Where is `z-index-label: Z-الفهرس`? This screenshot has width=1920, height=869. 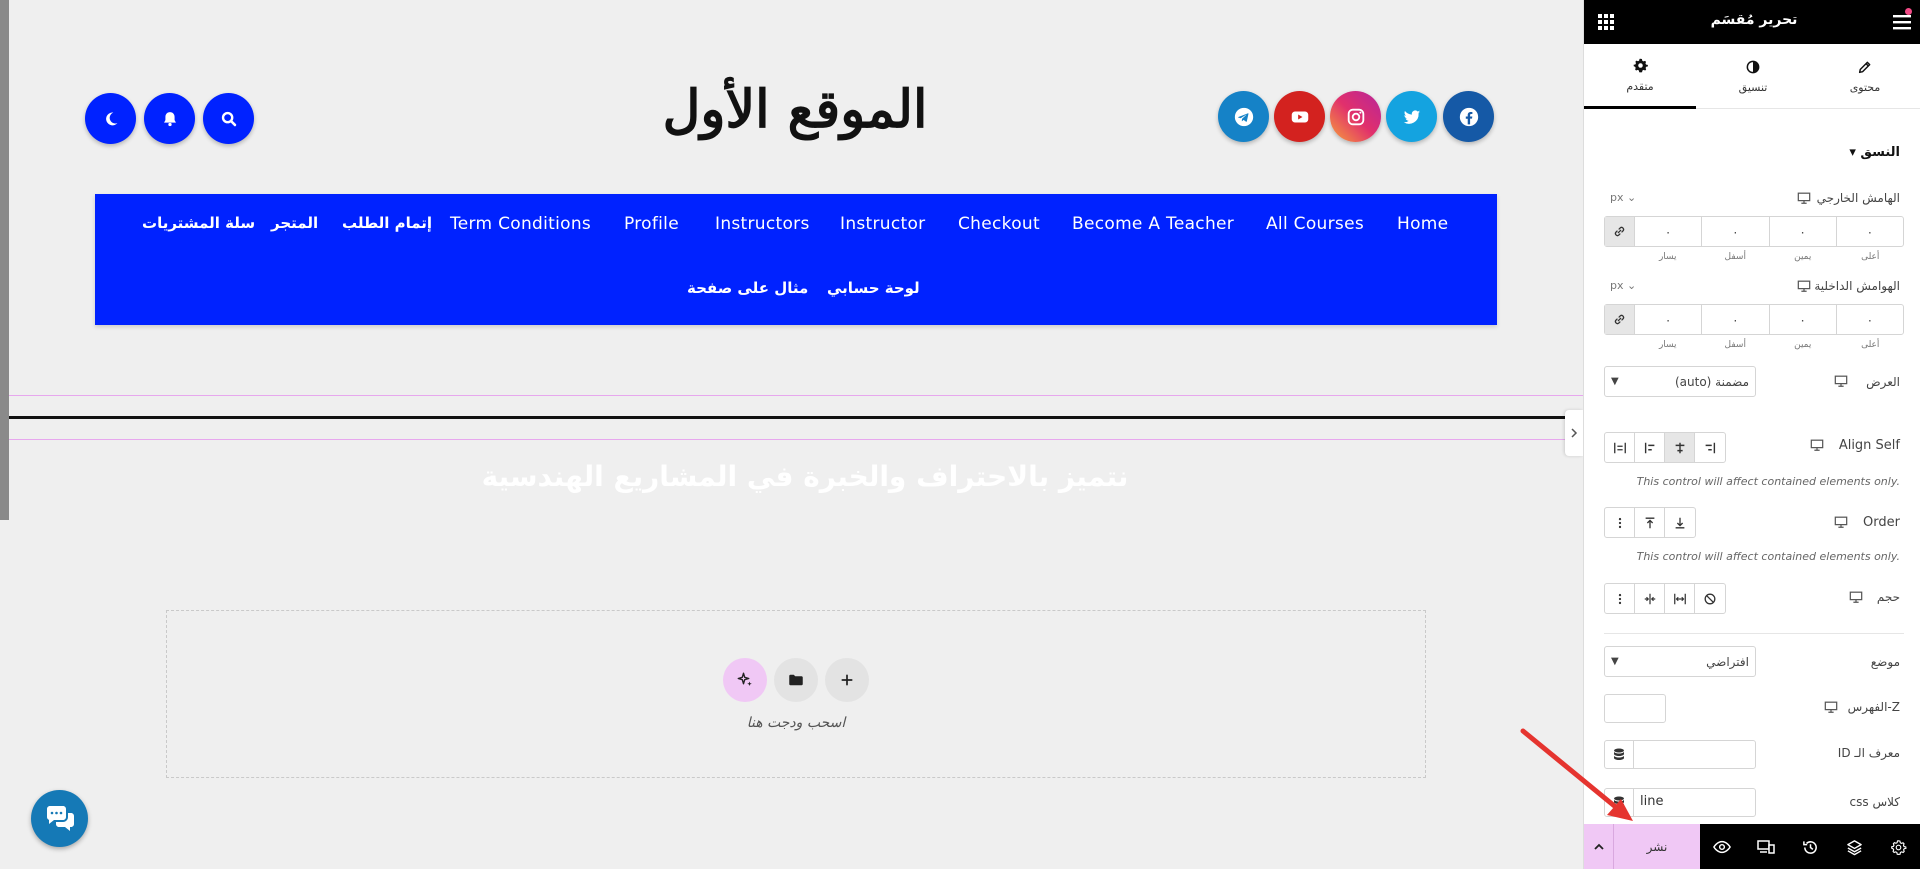 z-index-label: Z-الفهرس is located at coordinates (1873, 707).